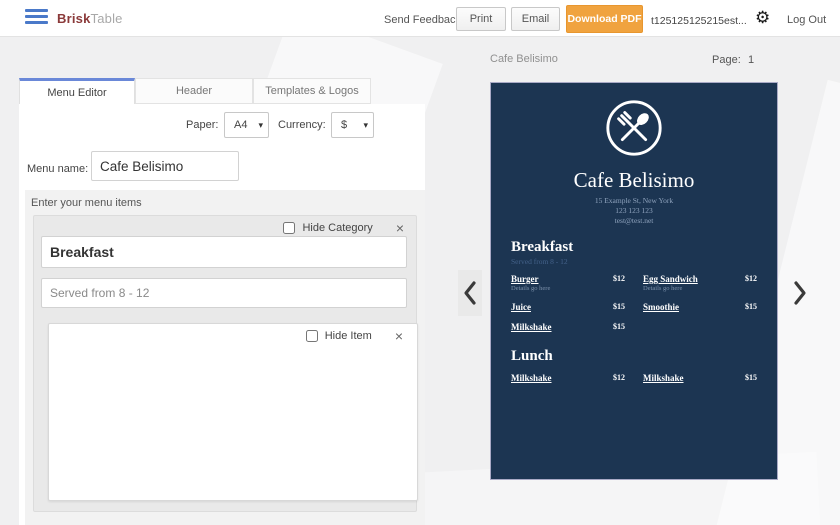 Image resolution: width=840 pixels, height=525 pixels. What do you see at coordinates (542, 247) in the screenshot?
I see `section-name: Breakfast` at bounding box center [542, 247].